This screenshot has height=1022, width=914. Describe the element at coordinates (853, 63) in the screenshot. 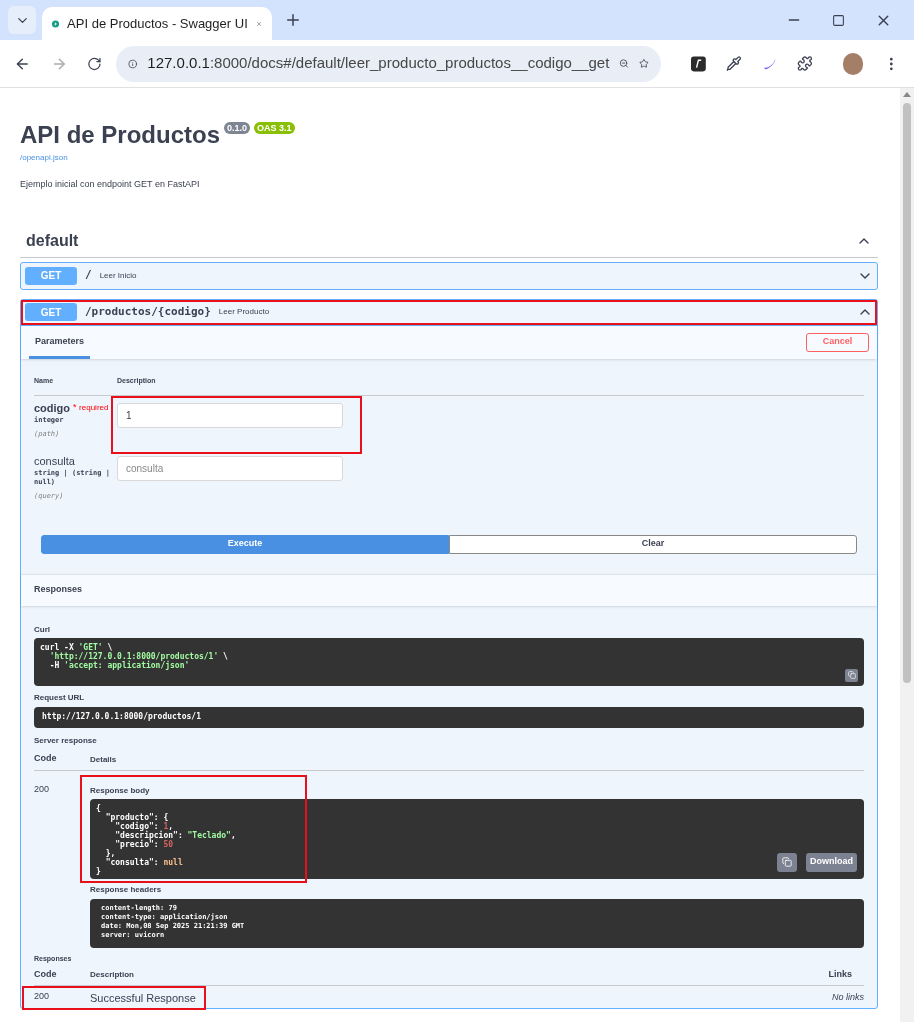

I see `avatar` at that location.